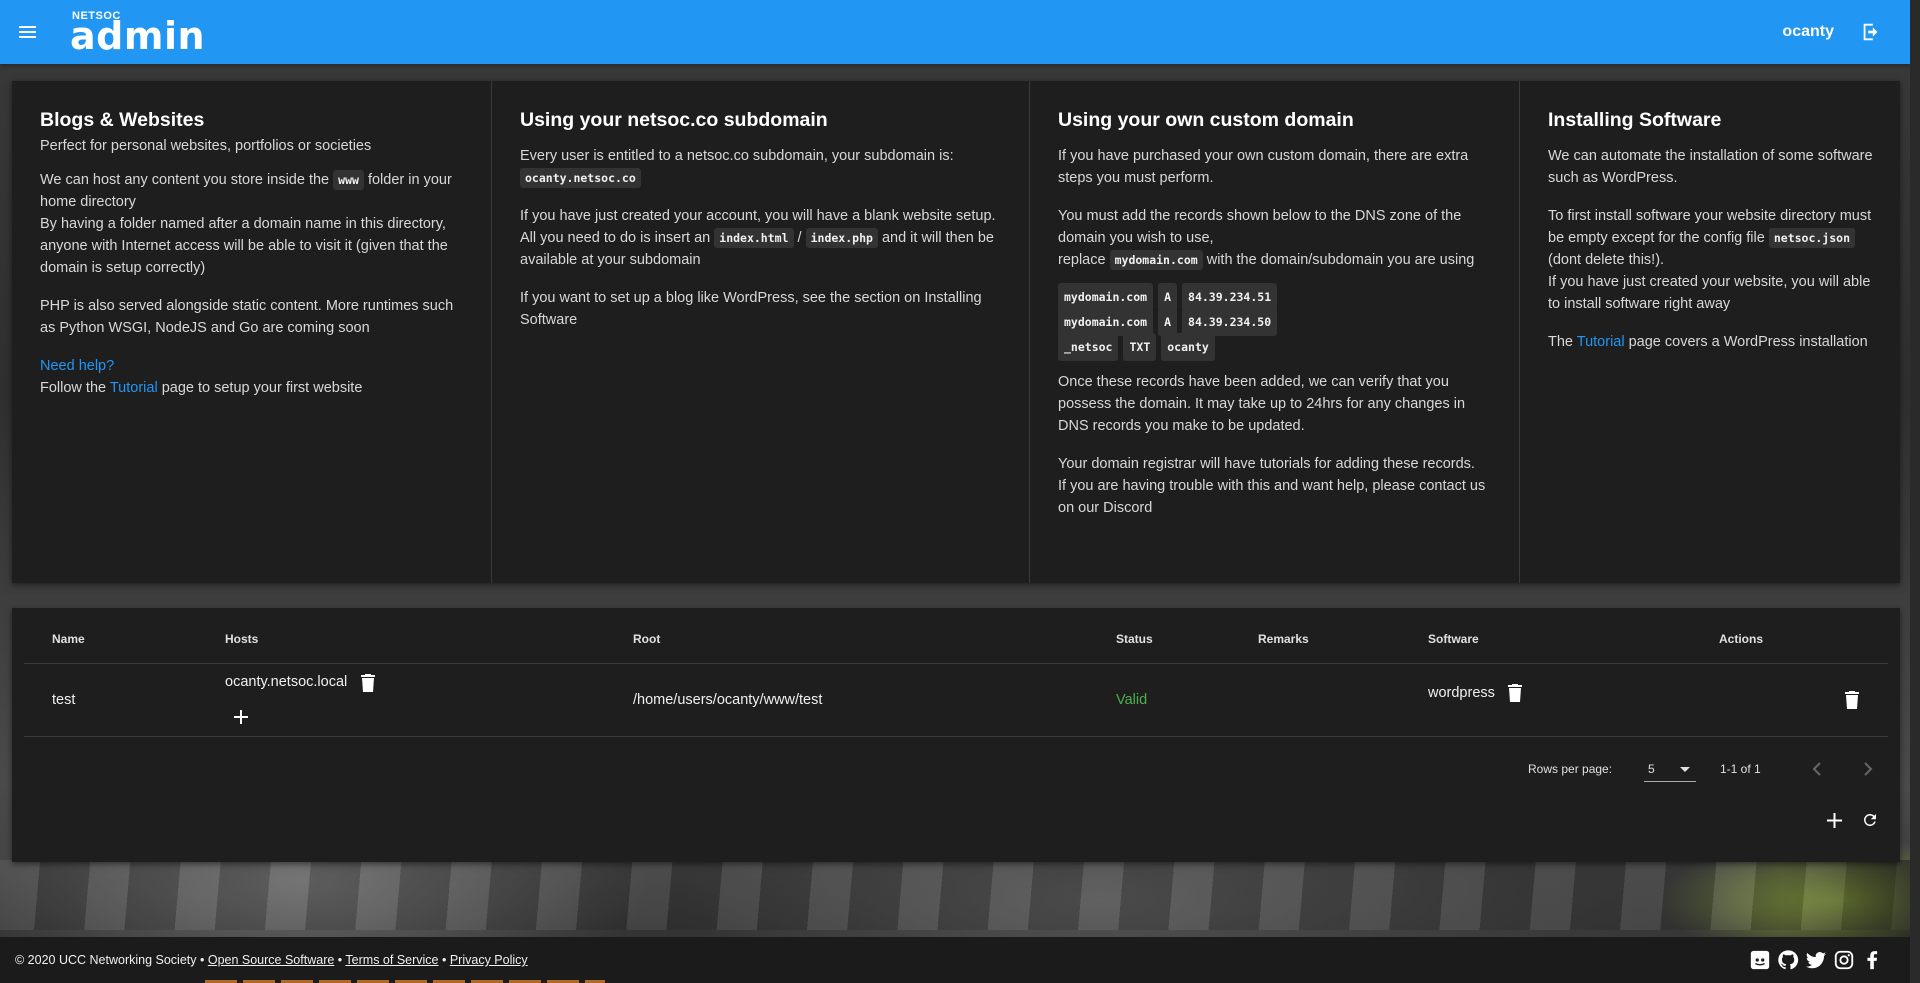 This screenshot has height=983, width=1920. I want to click on next-page-button, so click(1867, 769).